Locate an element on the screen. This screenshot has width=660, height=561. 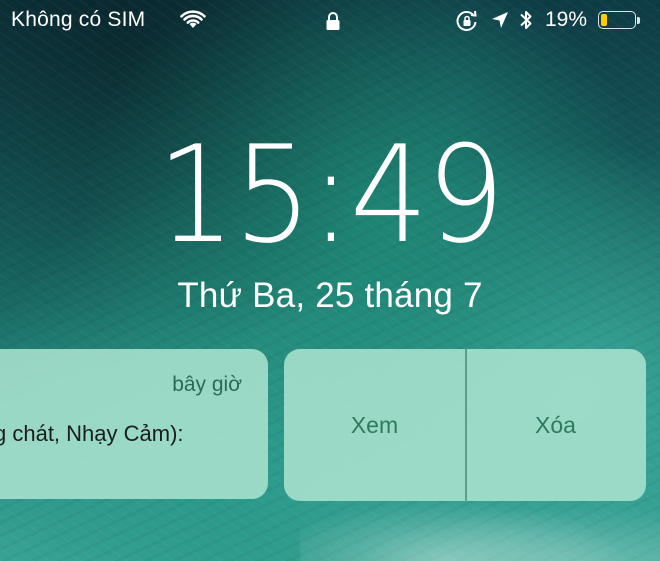
lock-screen-date: Thứ Ba, 25 tháng 7 is located at coordinates (330, 295).